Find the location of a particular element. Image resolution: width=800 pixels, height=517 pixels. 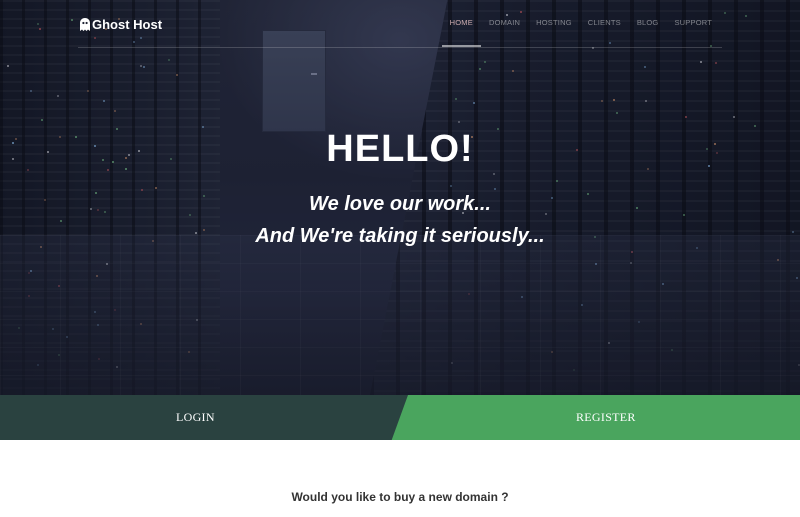

nav-home: HOME is located at coordinates (461, 32).